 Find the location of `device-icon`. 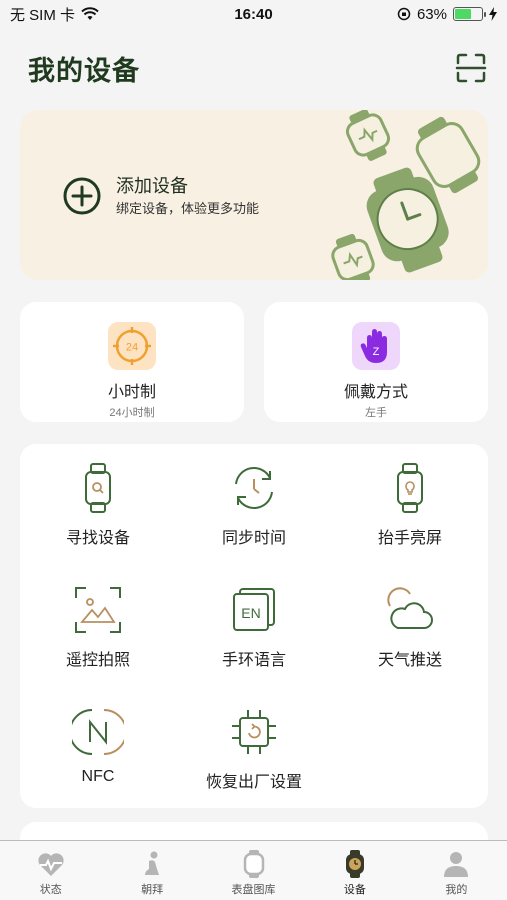

device-icon is located at coordinates (354, 864).